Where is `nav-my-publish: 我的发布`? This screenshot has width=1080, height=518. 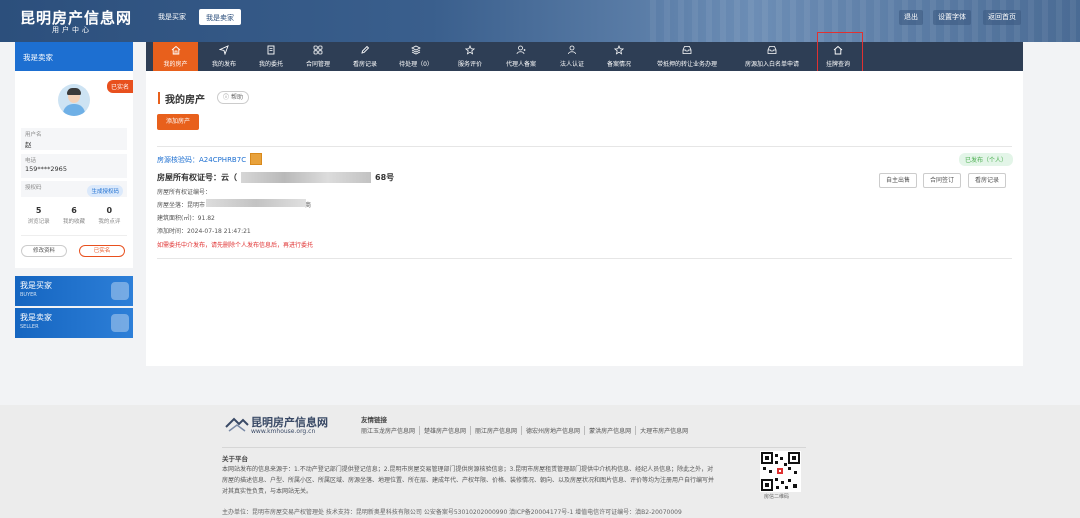 nav-my-publish: 我的发布 is located at coordinates (224, 56).